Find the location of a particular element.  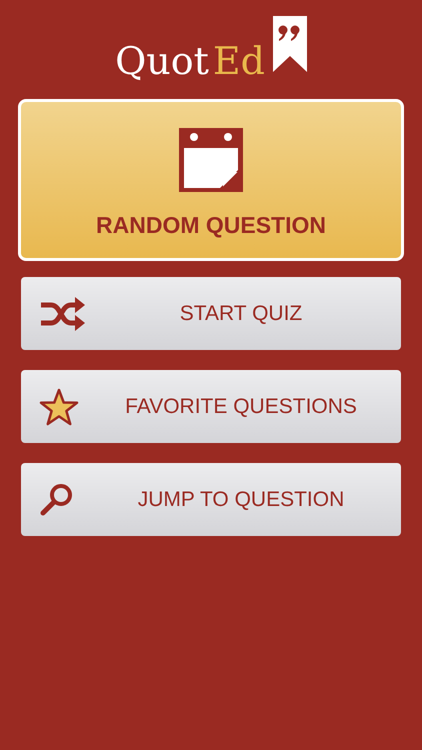

menu-button: JUMP TO QUESTION is located at coordinates (211, 499).